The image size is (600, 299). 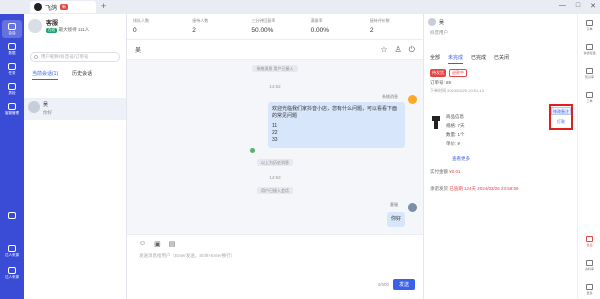 I want to click on power-icon: ⏻, so click(x=412, y=50).